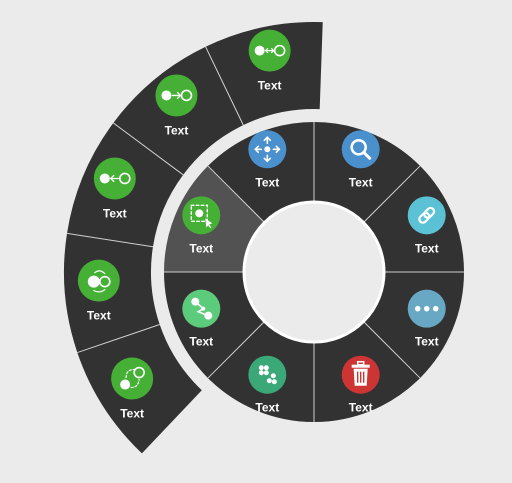 The width and height of the screenshot is (512, 483). I want to click on scatter-nodes-icon, so click(267, 374).